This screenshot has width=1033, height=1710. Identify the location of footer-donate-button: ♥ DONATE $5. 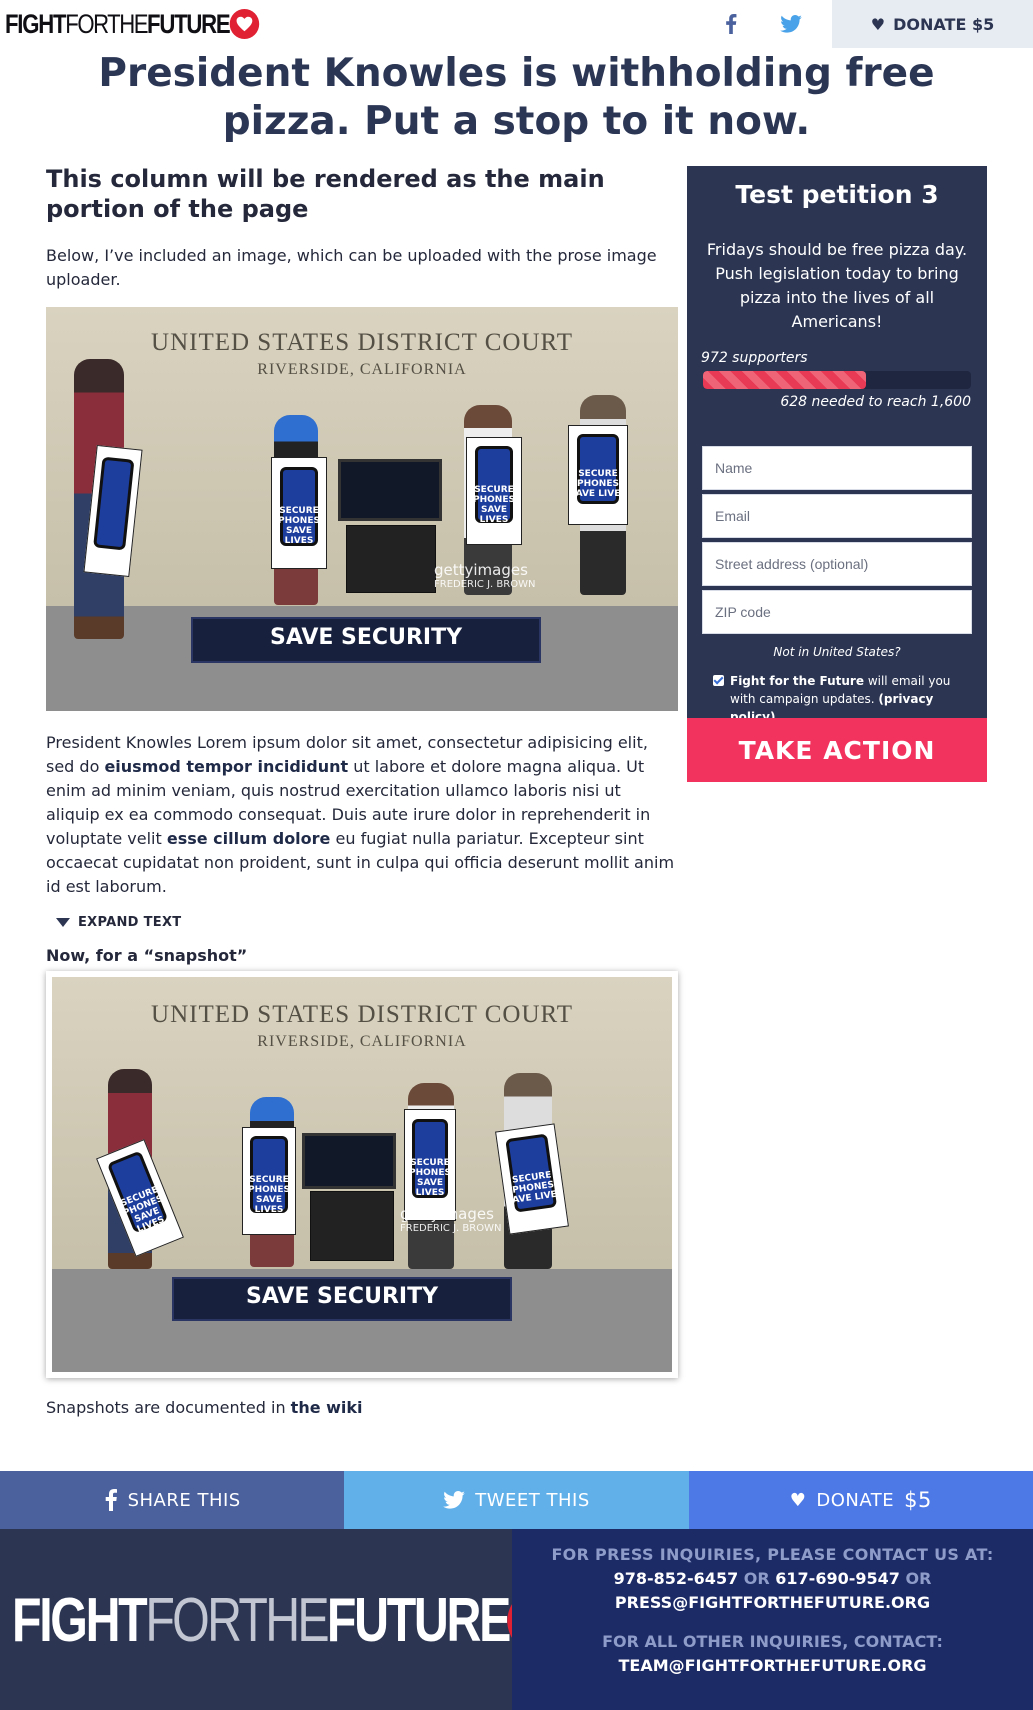
(860, 1500).